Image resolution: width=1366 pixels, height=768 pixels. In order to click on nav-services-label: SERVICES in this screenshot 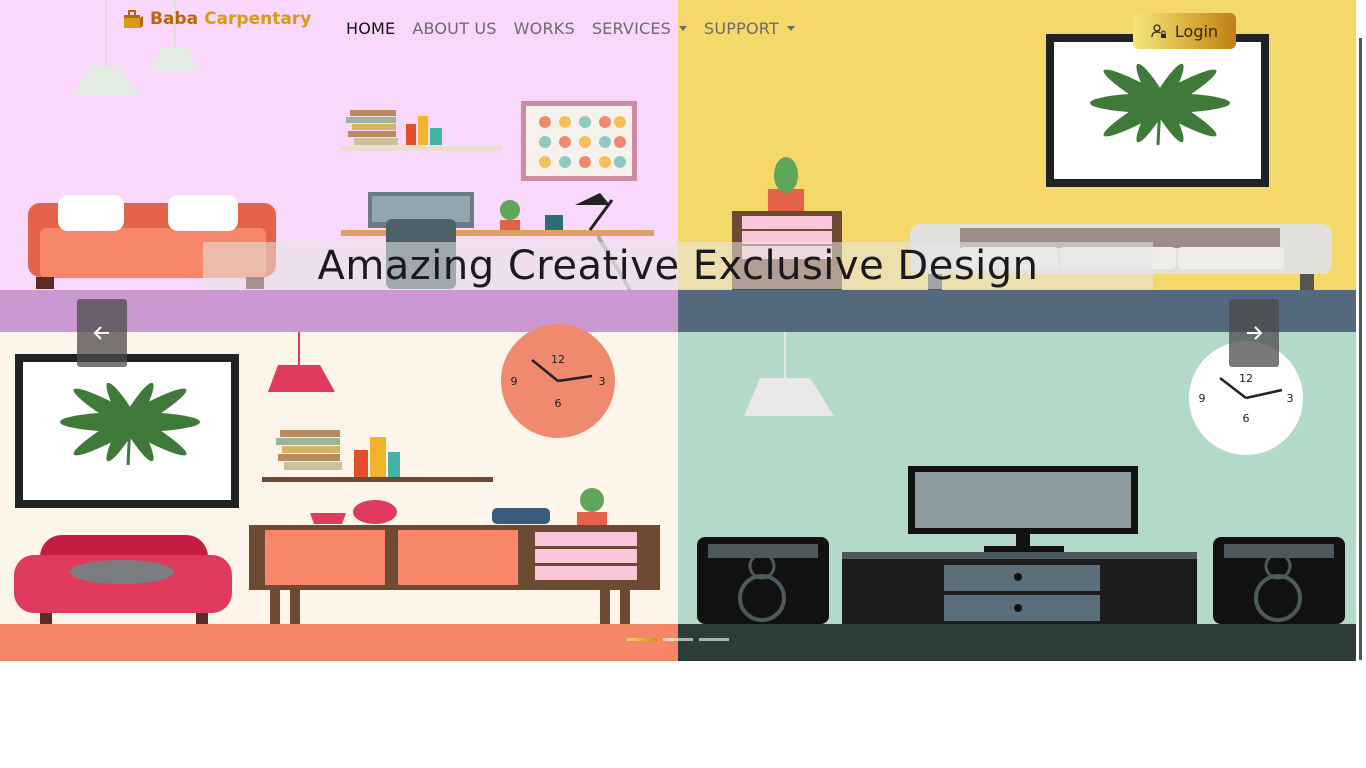, I will do `click(631, 28)`.